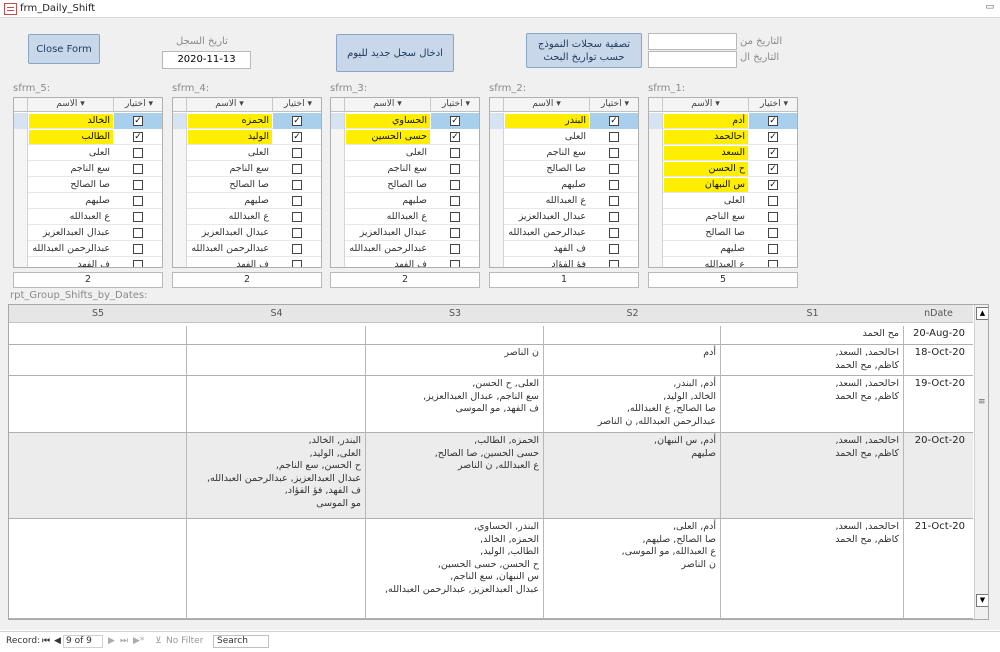 The image size is (1000, 652). Describe the element at coordinates (158, 641) in the screenshot. I see `filter-icon: ⊻` at that location.